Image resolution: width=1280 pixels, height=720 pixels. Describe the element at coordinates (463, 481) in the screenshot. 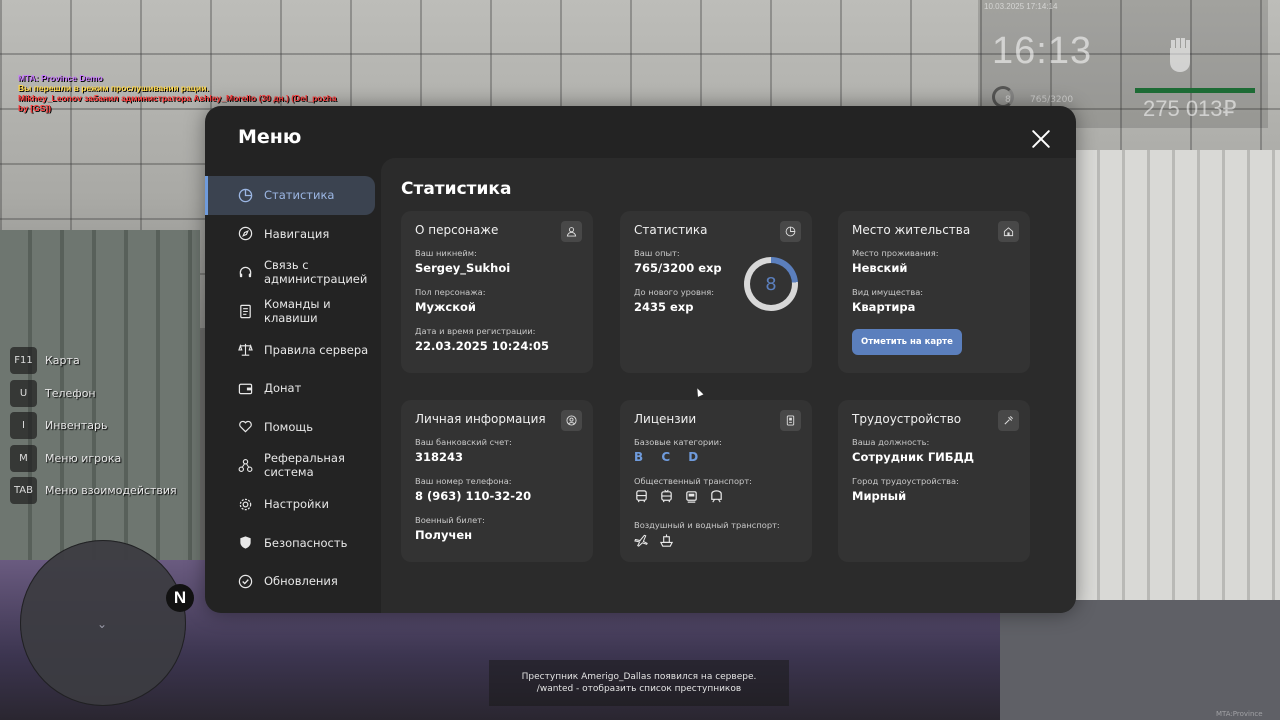

I see `field-label: Ваш номер телефона:` at that location.